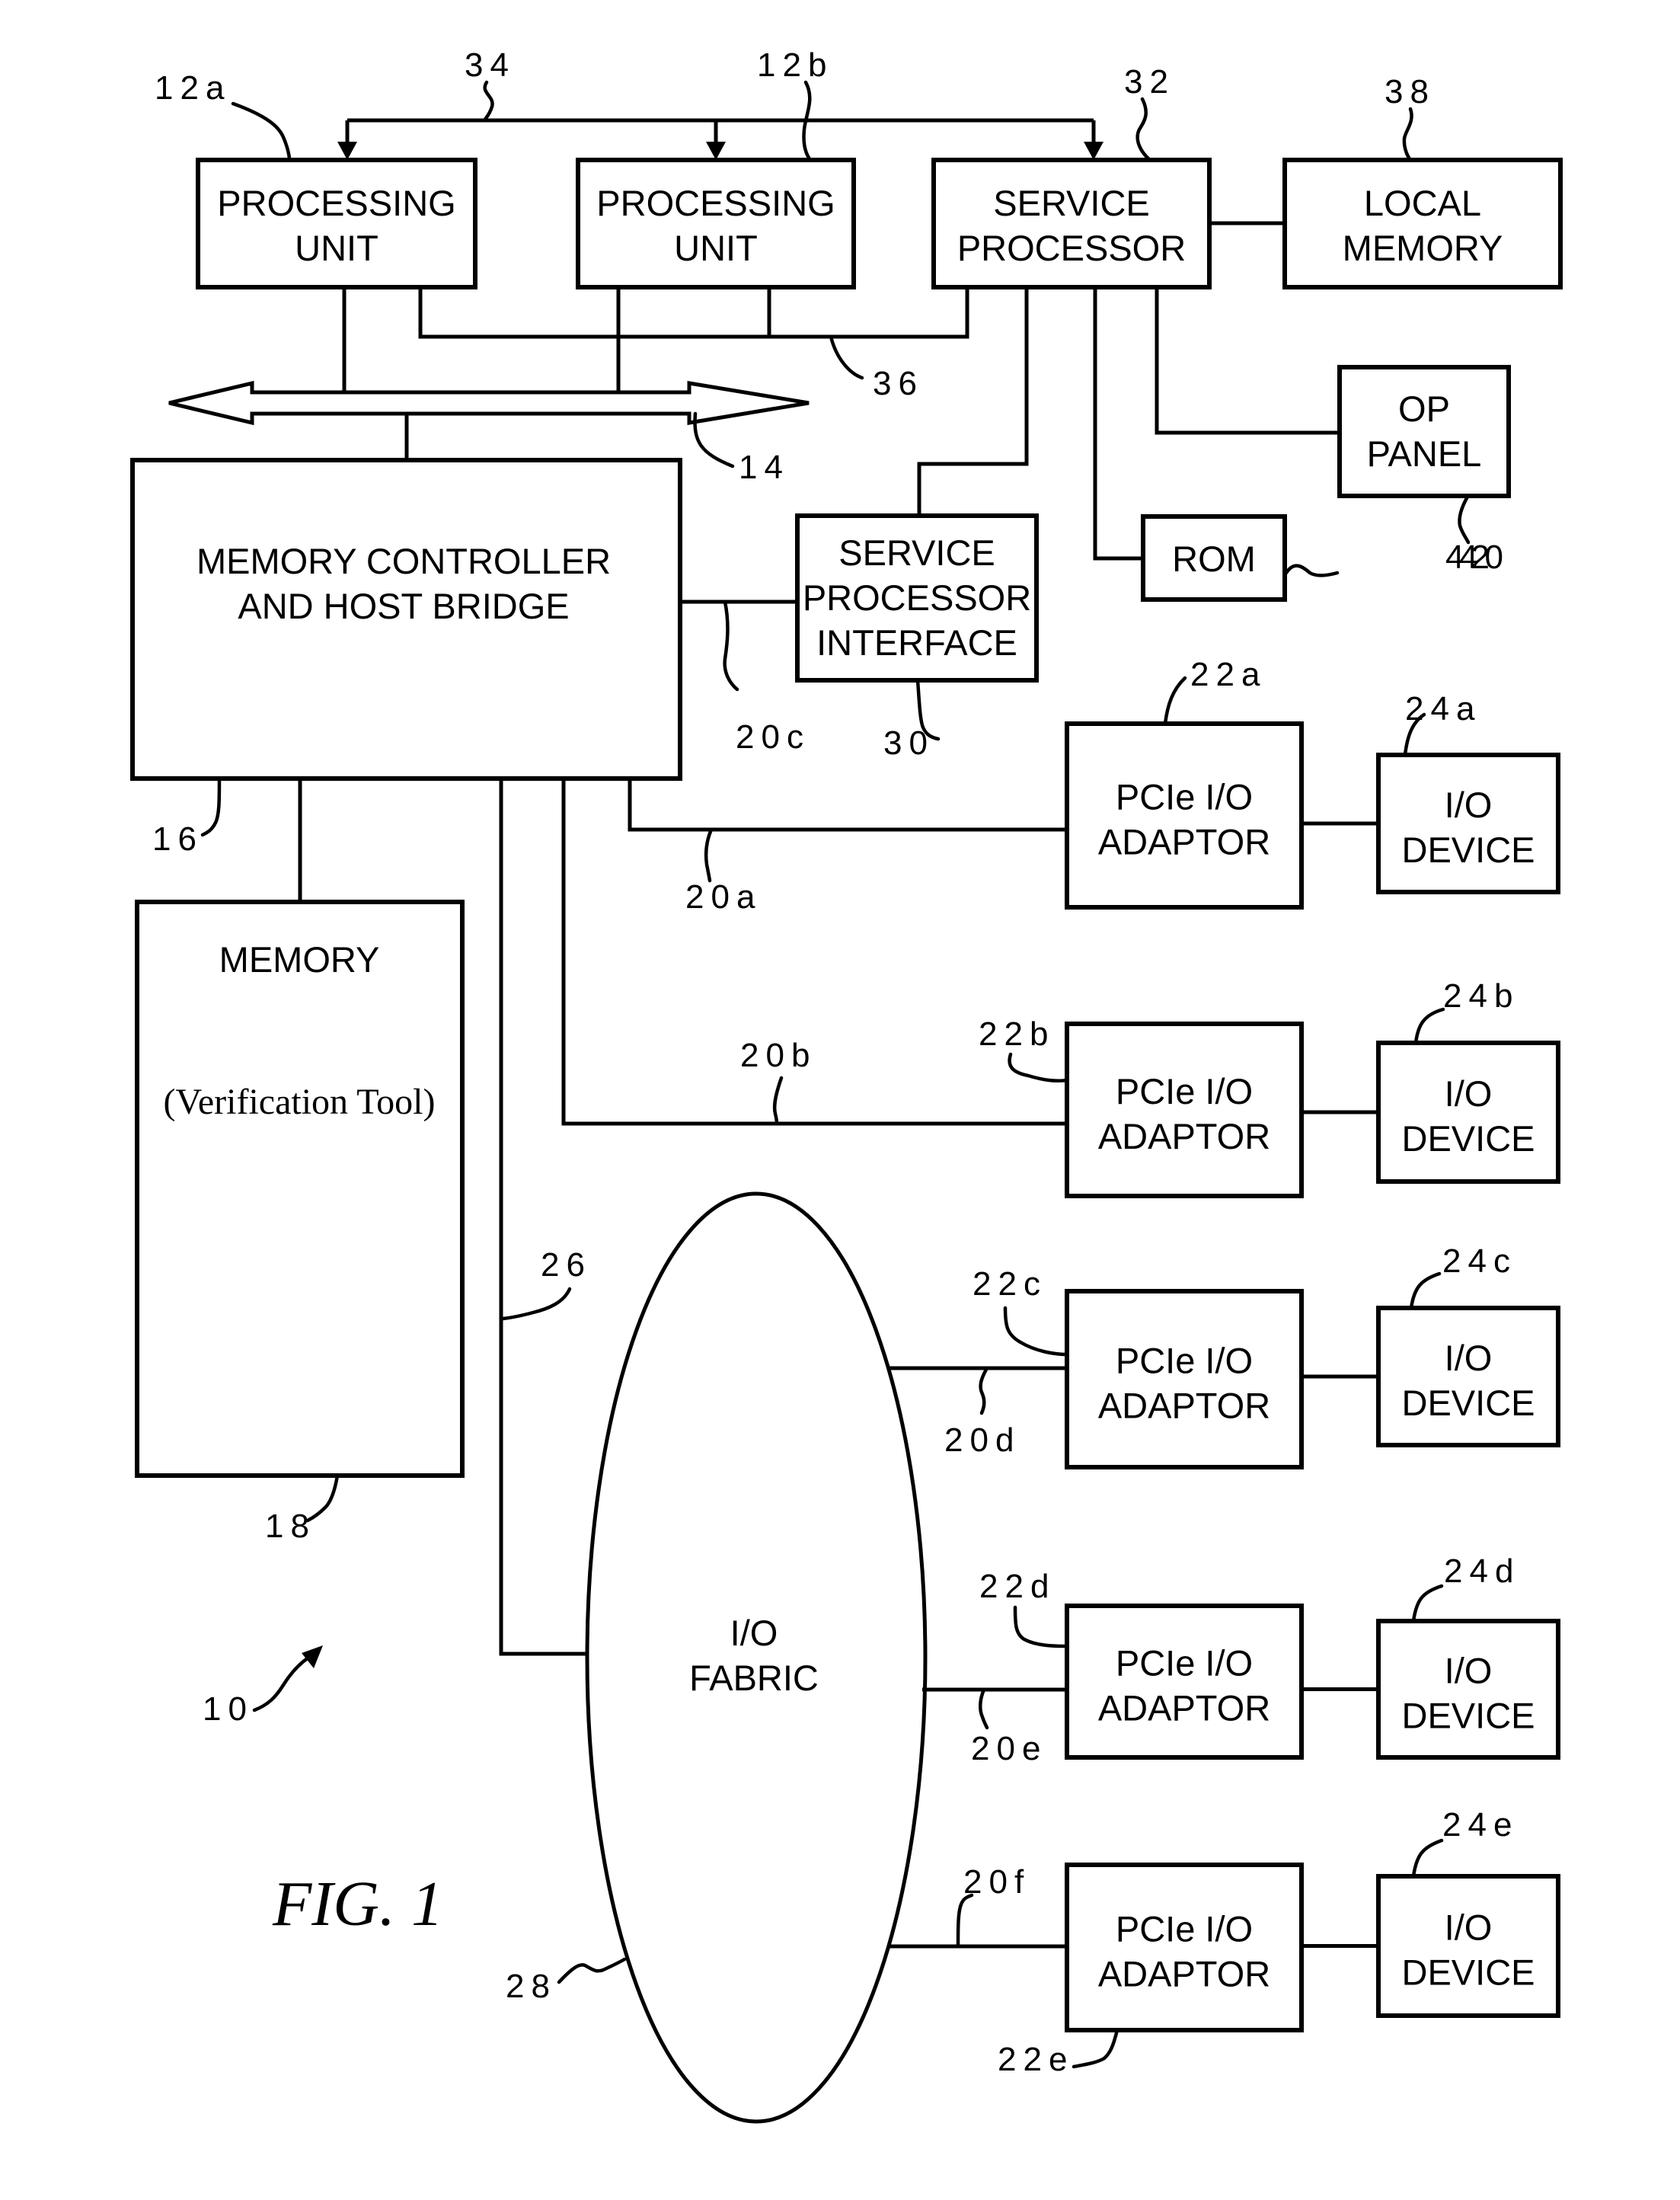 Image resolution: width=1680 pixels, height=2200 pixels. I want to click on ref-22d: 22d, so click(1017, 1586).